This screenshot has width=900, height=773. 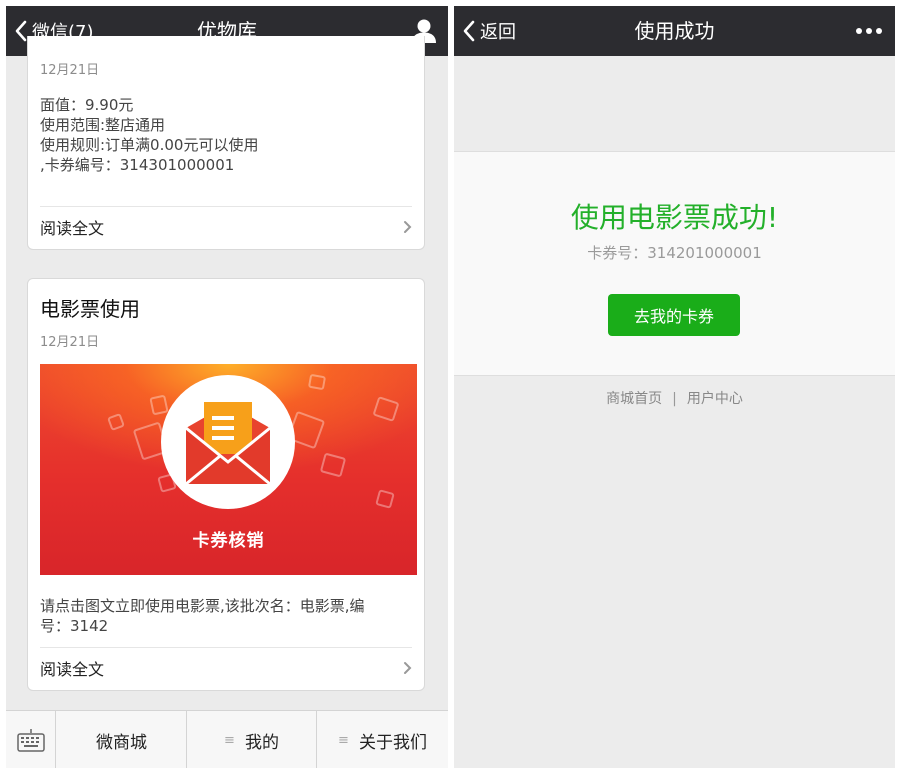 What do you see at coordinates (674, 253) in the screenshot?
I see `card-number: 卡券号：314201000001` at bounding box center [674, 253].